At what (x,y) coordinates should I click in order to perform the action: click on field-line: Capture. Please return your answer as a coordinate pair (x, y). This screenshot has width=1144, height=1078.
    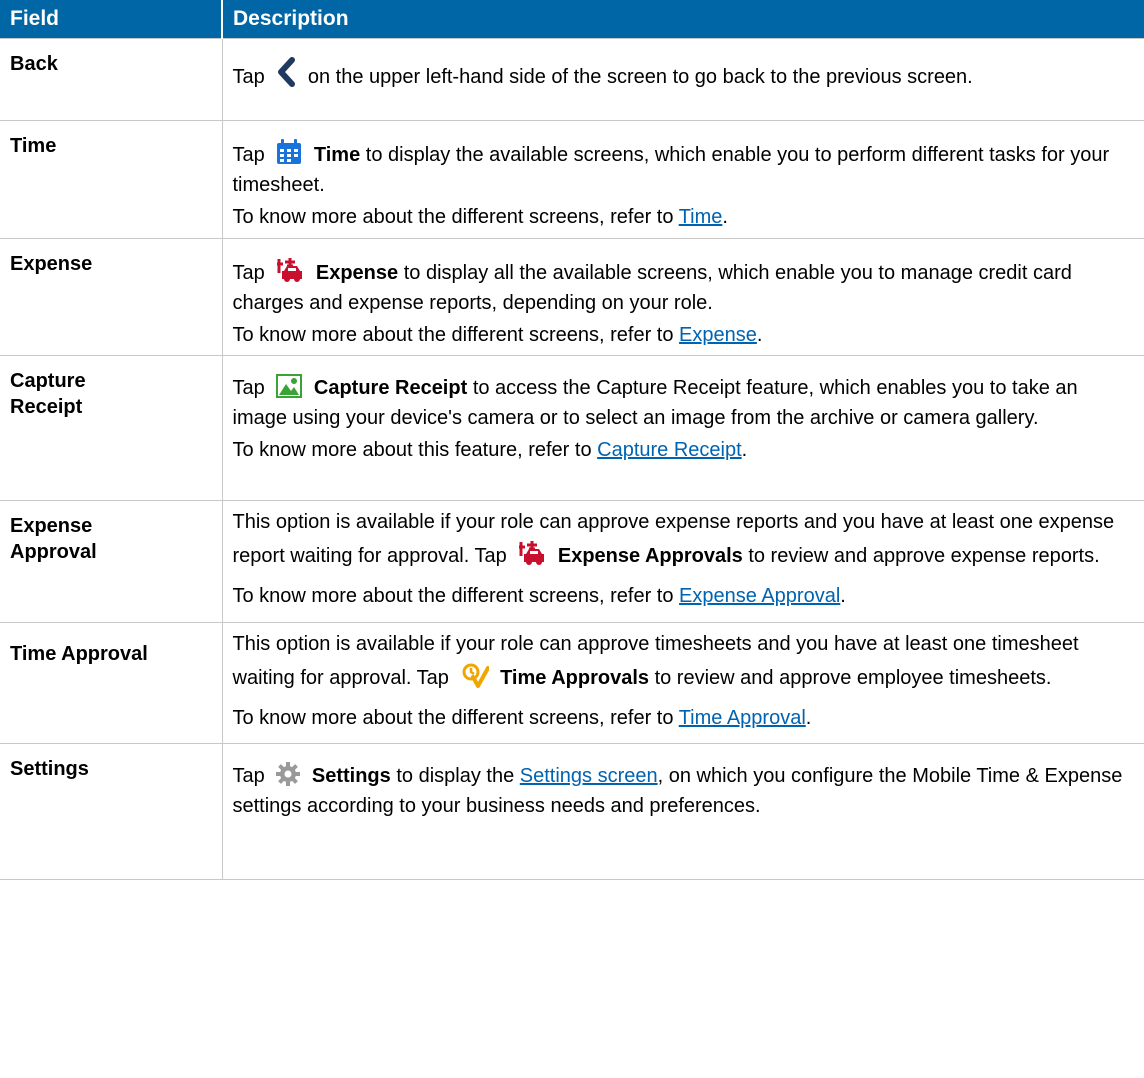
    Looking at the image, I should click on (48, 380).